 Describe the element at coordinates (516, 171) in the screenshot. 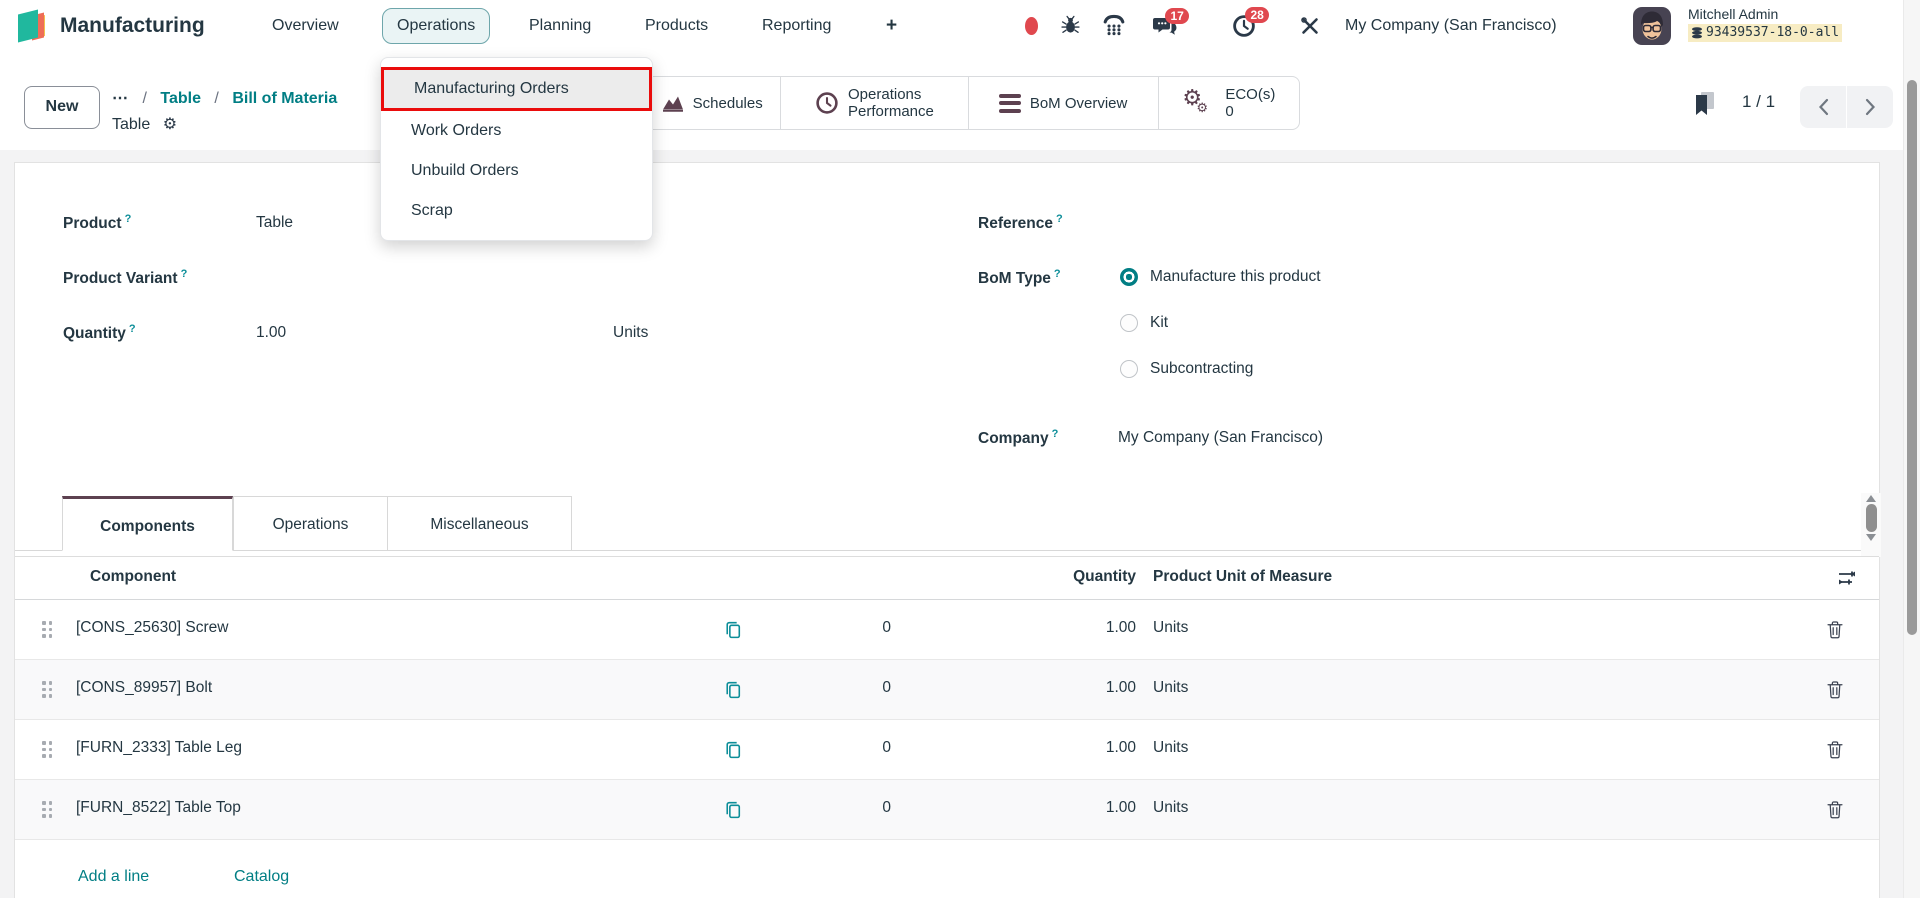

I see `menu-item-unbuild-orders: Unbuild Orders` at that location.